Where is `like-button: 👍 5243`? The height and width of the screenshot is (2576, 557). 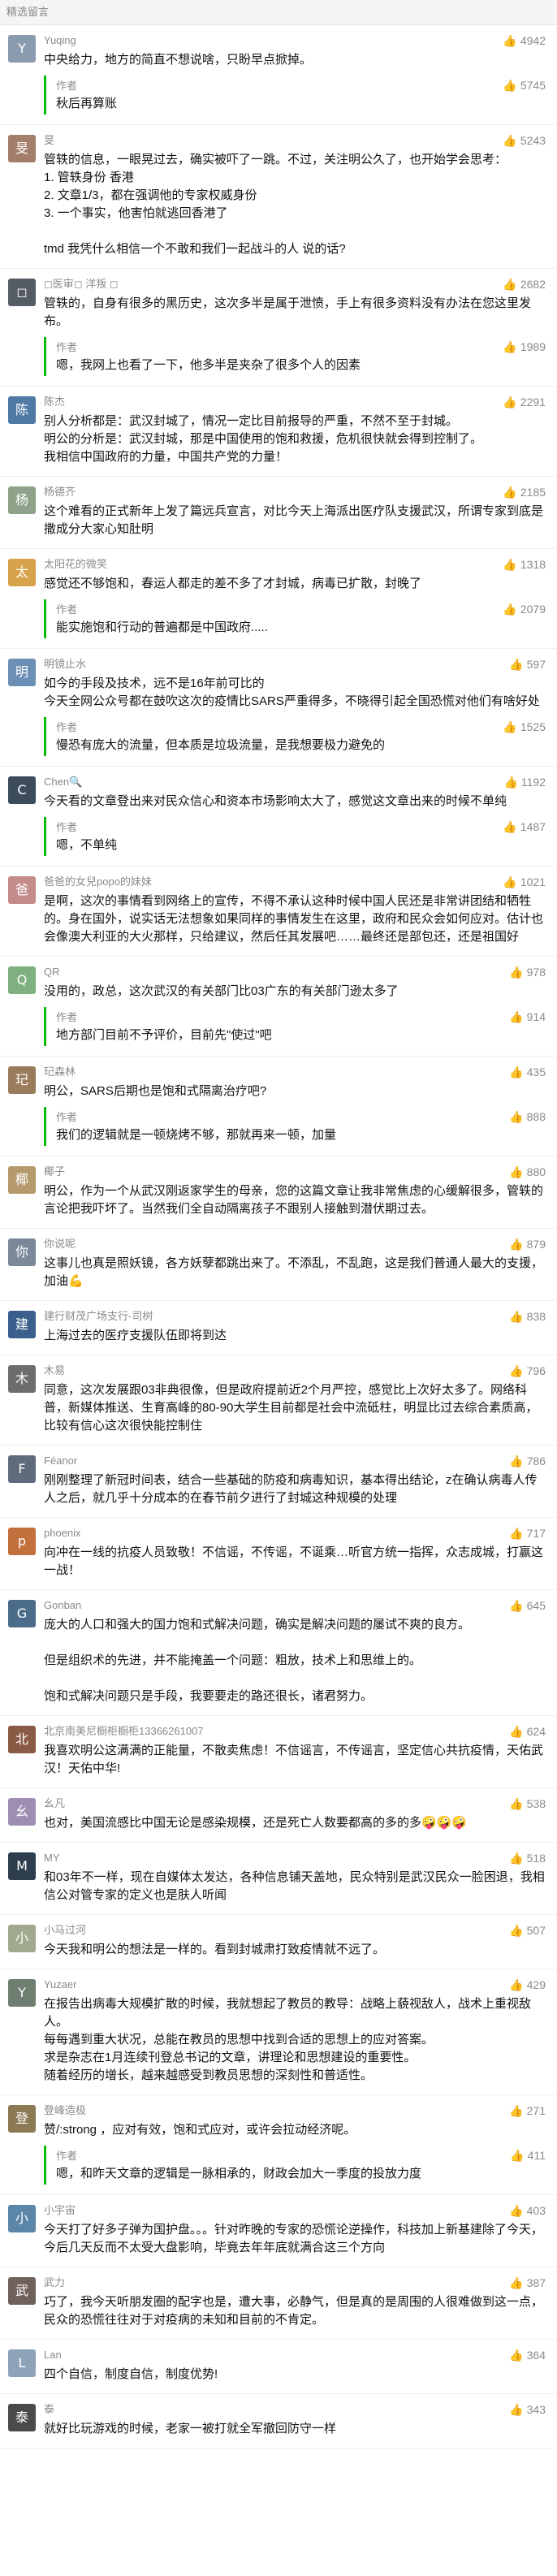 like-button: 👍 5243 is located at coordinates (524, 140).